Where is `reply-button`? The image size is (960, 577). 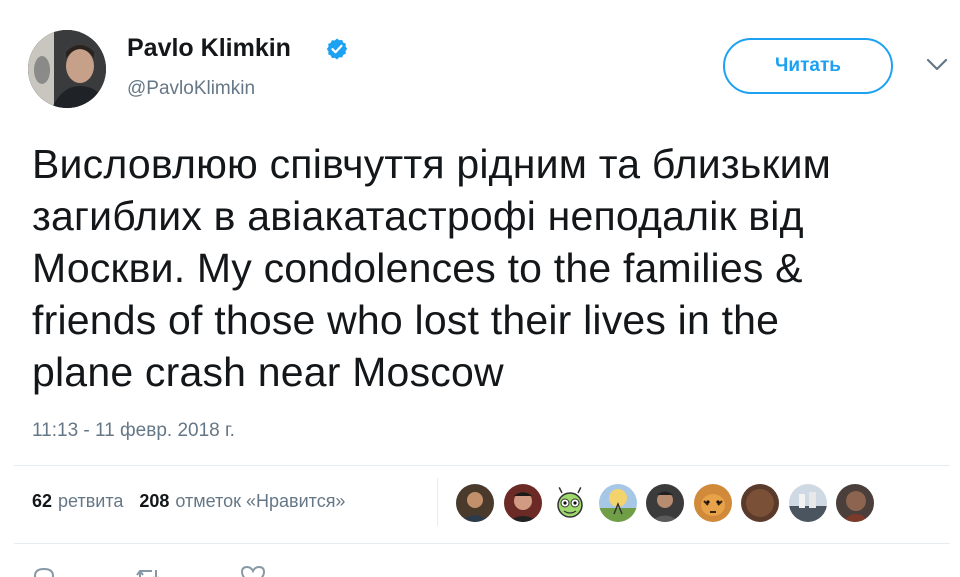 reply-button is located at coordinates (48, 571).